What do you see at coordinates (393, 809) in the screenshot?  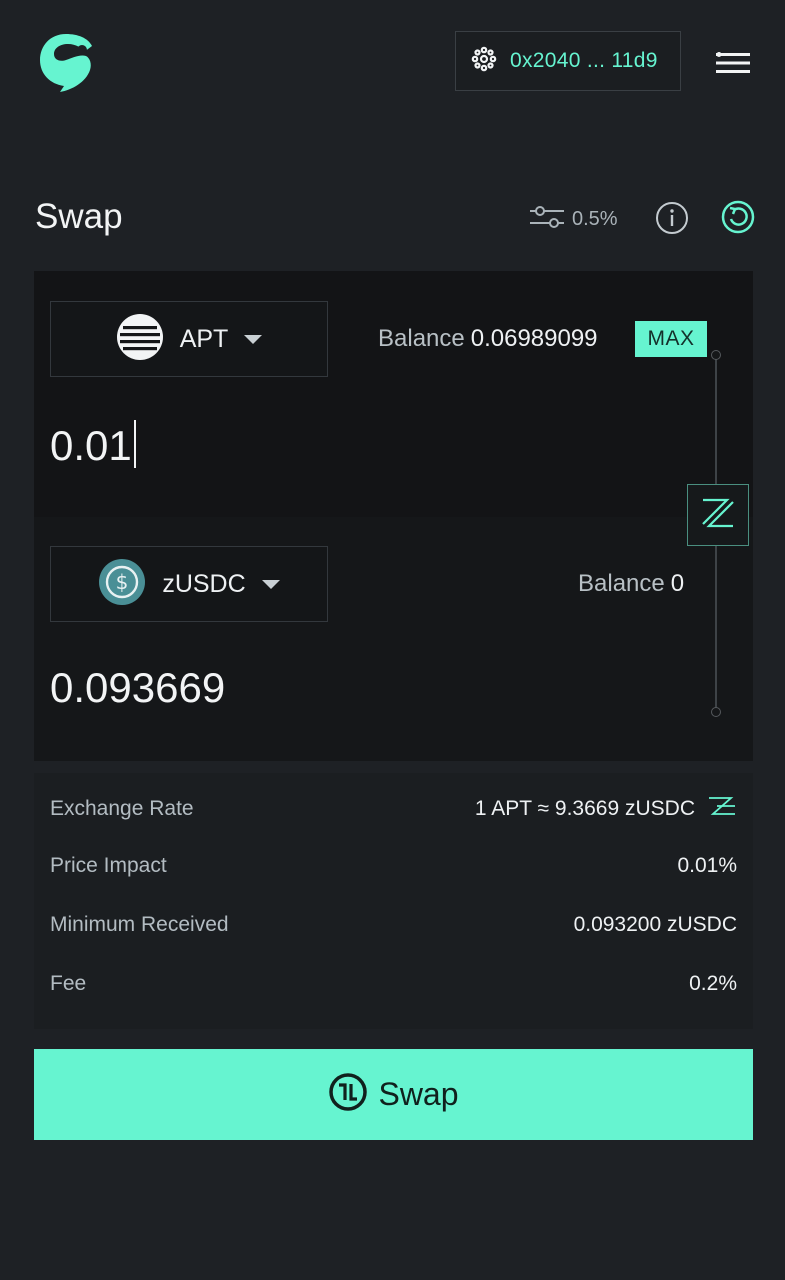 I see `exchange-rate-row: Exchange Rate 1 APT ≈ 9.3669 zUSDC` at bounding box center [393, 809].